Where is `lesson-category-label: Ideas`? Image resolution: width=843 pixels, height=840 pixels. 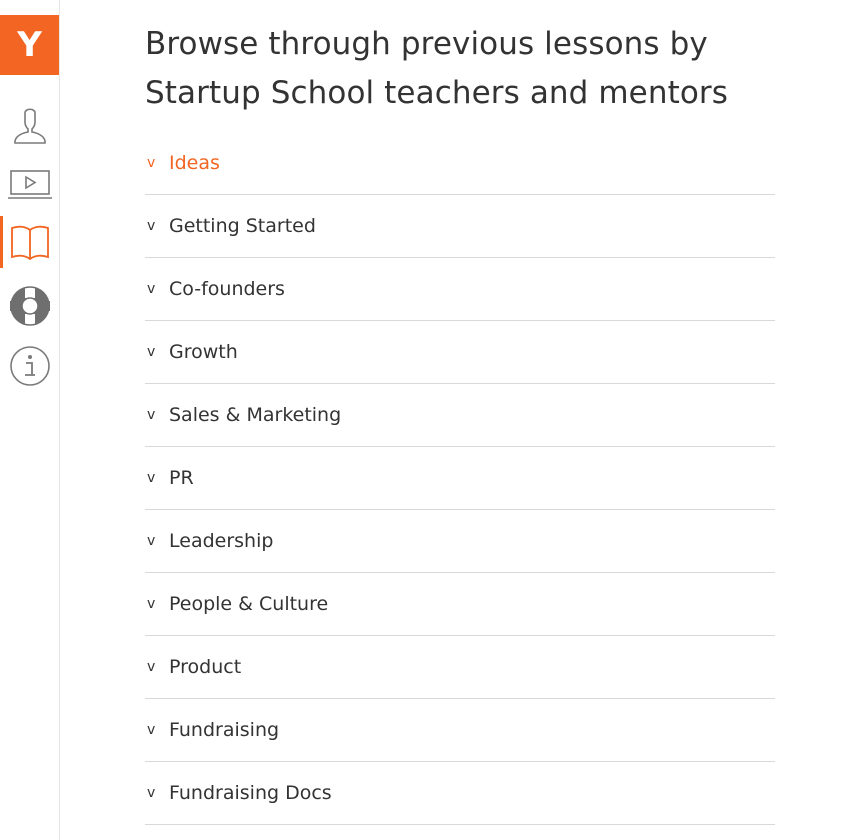 lesson-category-label: Ideas is located at coordinates (194, 163).